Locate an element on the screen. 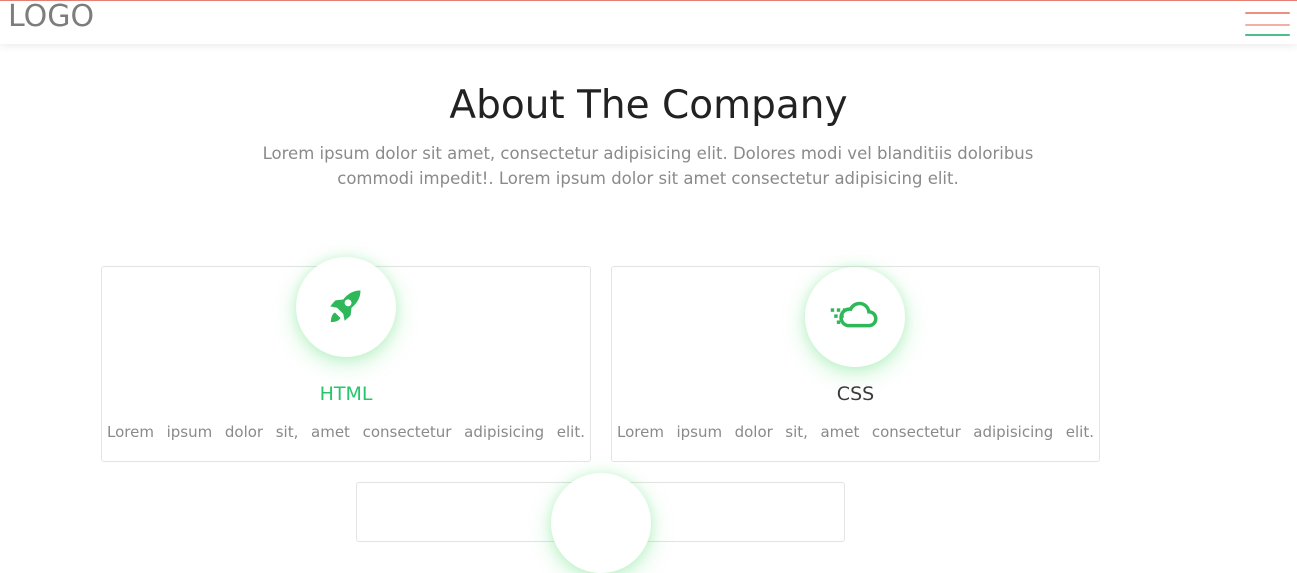 This screenshot has height=573, width=1297. hamburger-menu-icon is located at coordinates (1267, 25).